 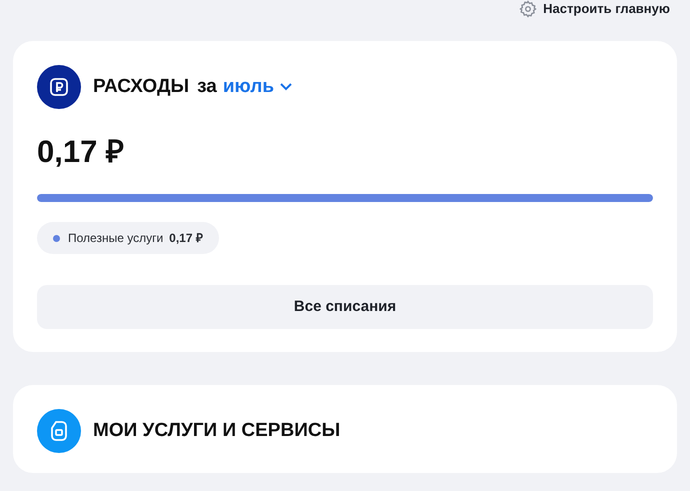 What do you see at coordinates (286, 87) in the screenshot?
I see `chevron-down-icon` at bounding box center [286, 87].